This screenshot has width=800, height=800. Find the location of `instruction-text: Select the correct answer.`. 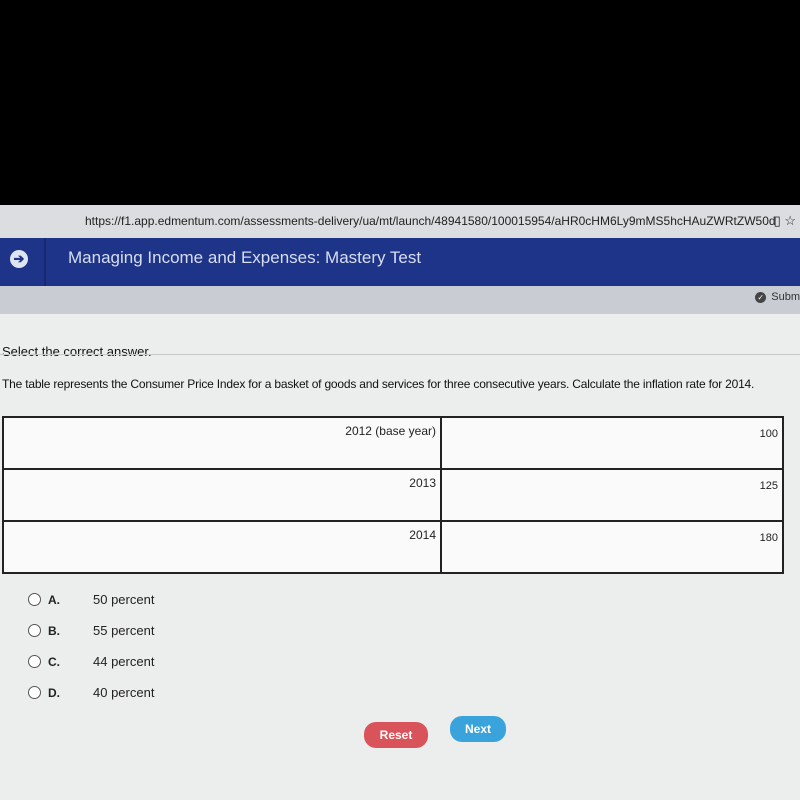

instruction-text: Select the correct answer. is located at coordinates (77, 351).